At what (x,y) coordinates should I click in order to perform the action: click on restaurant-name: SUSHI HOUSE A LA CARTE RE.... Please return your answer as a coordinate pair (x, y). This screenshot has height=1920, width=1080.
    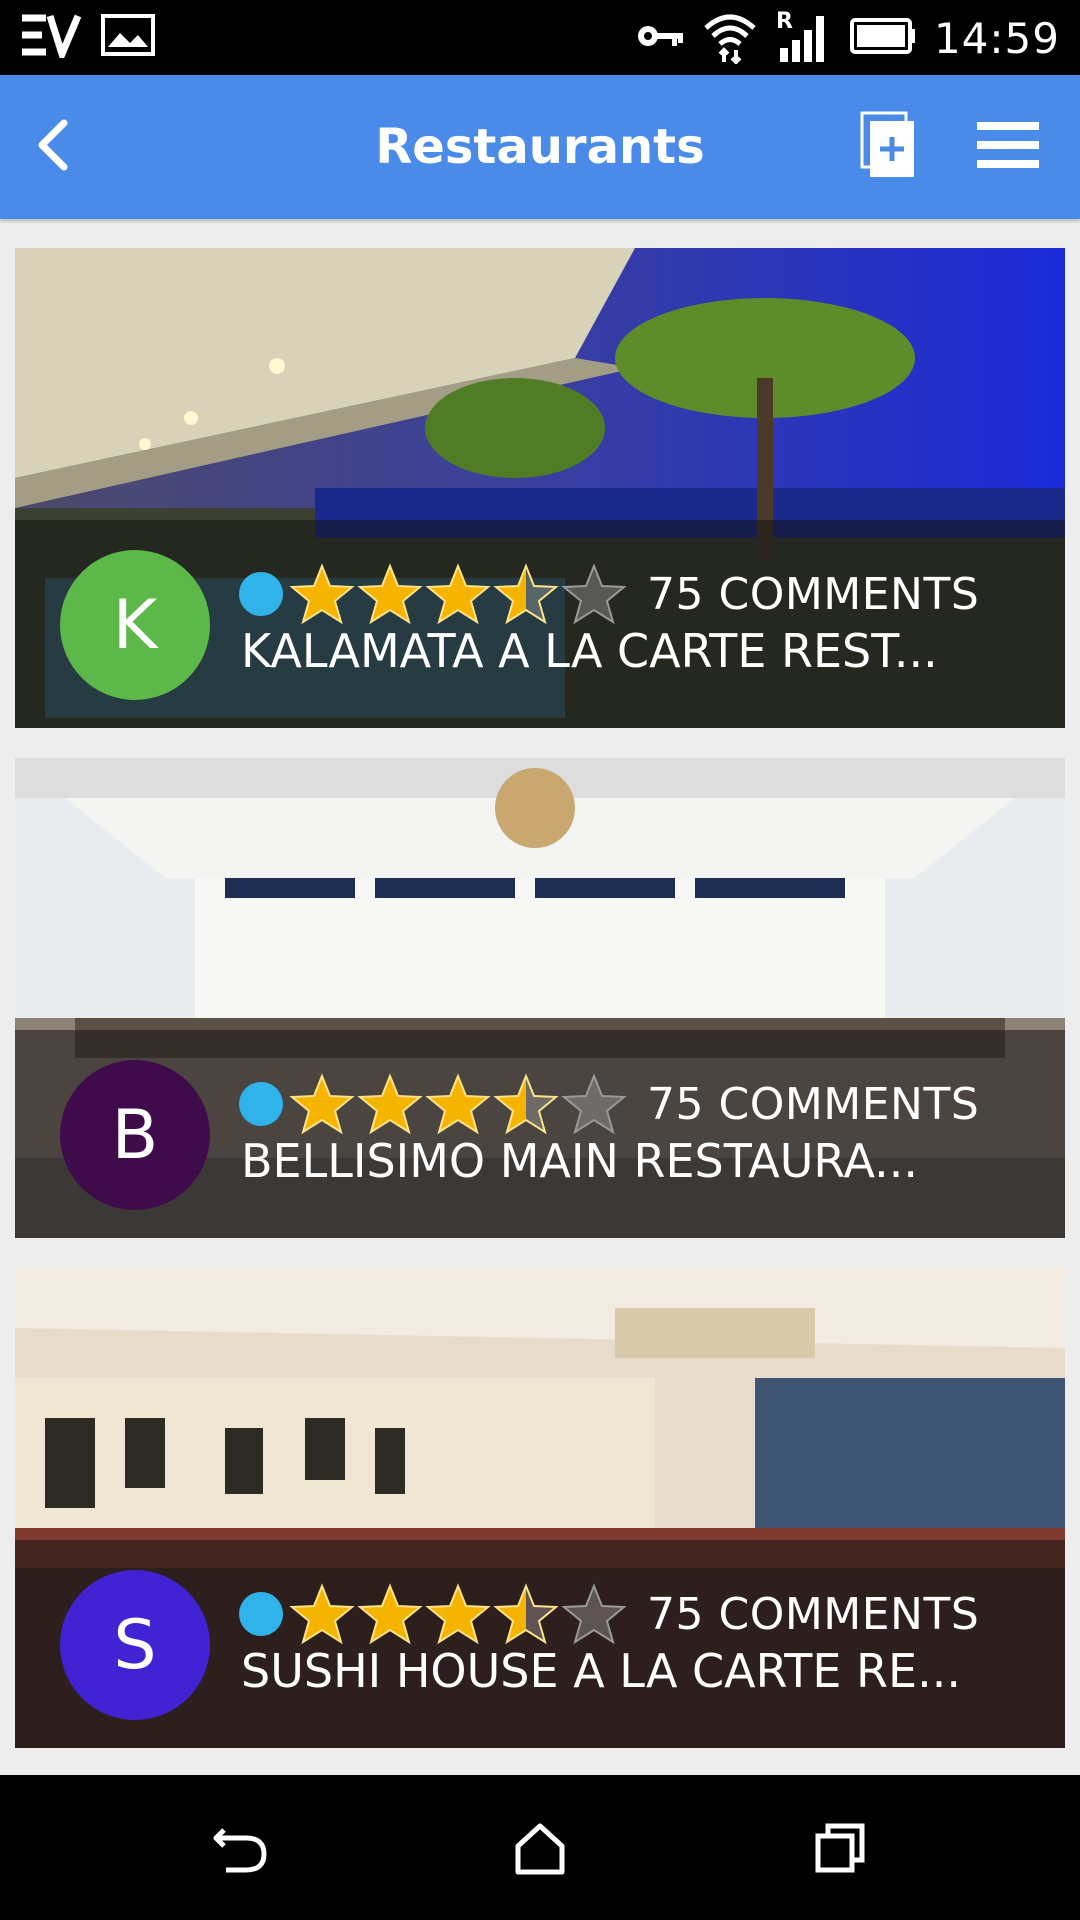
    Looking at the image, I should click on (601, 1671).